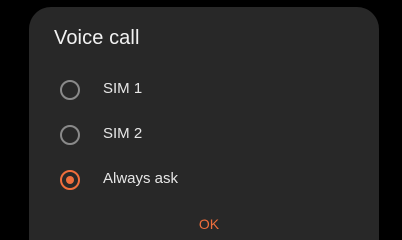  What do you see at coordinates (141, 178) in the screenshot?
I see `option-label: Always ask` at bounding box center [141, 178].